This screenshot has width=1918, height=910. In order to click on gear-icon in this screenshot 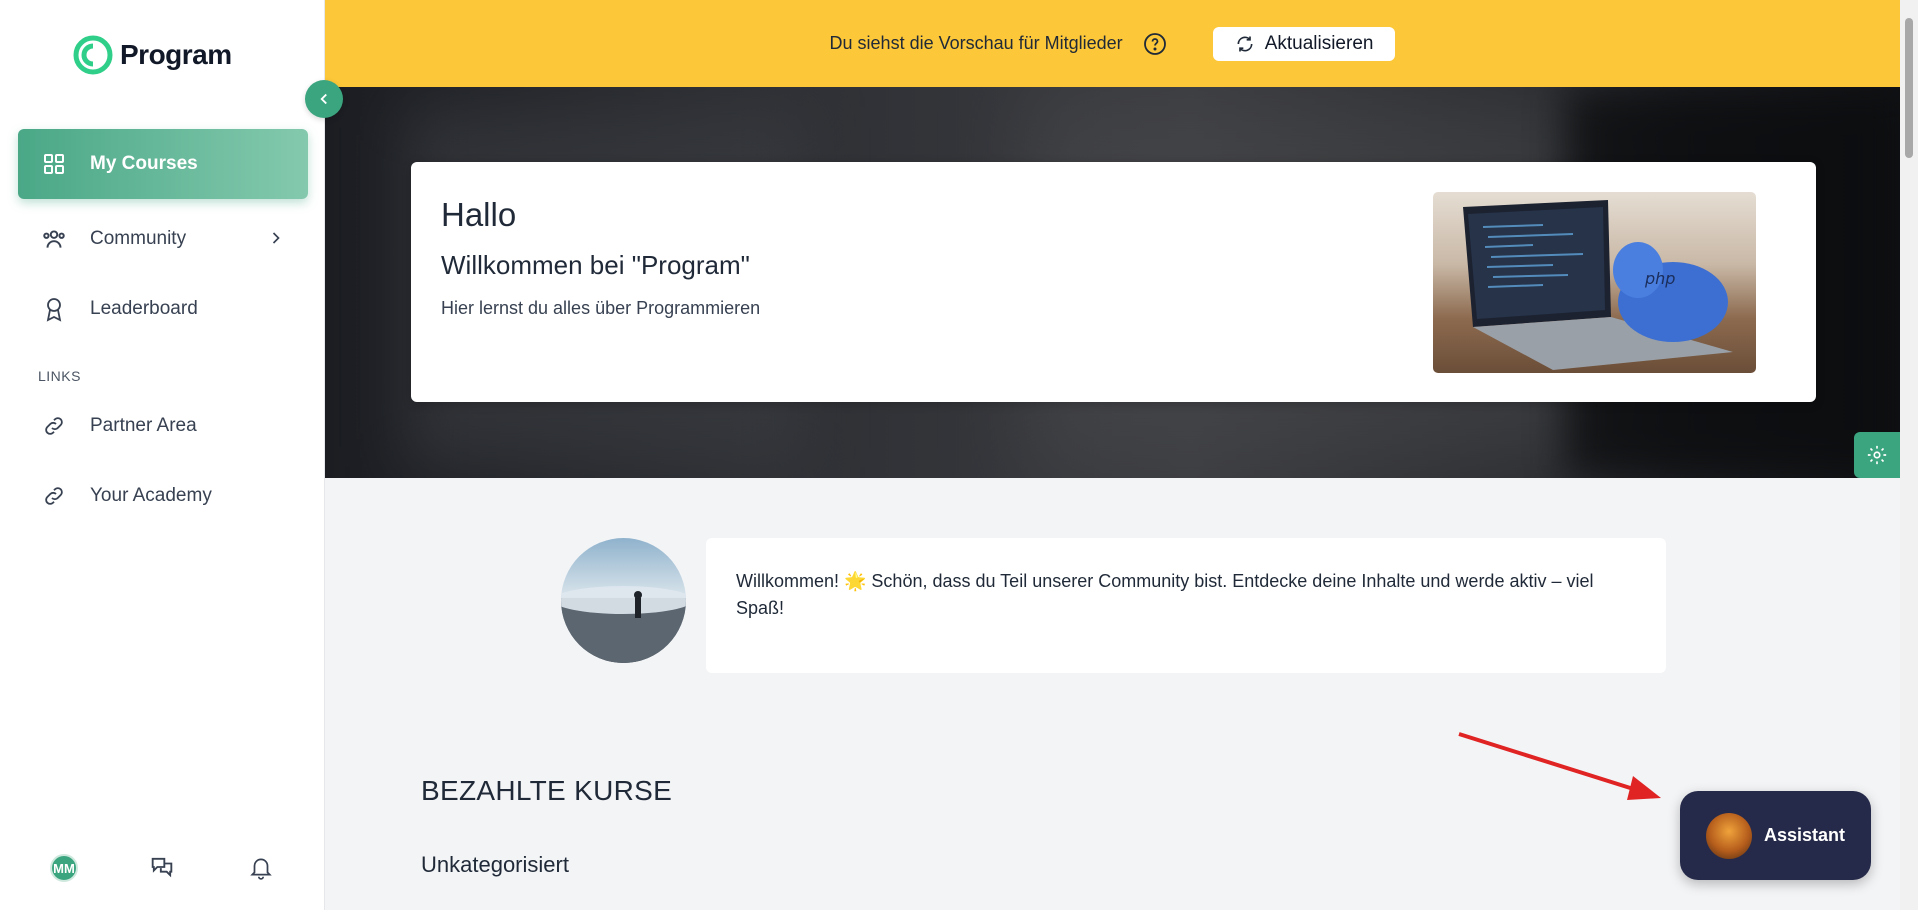, I will do `click(1877, 455)`.